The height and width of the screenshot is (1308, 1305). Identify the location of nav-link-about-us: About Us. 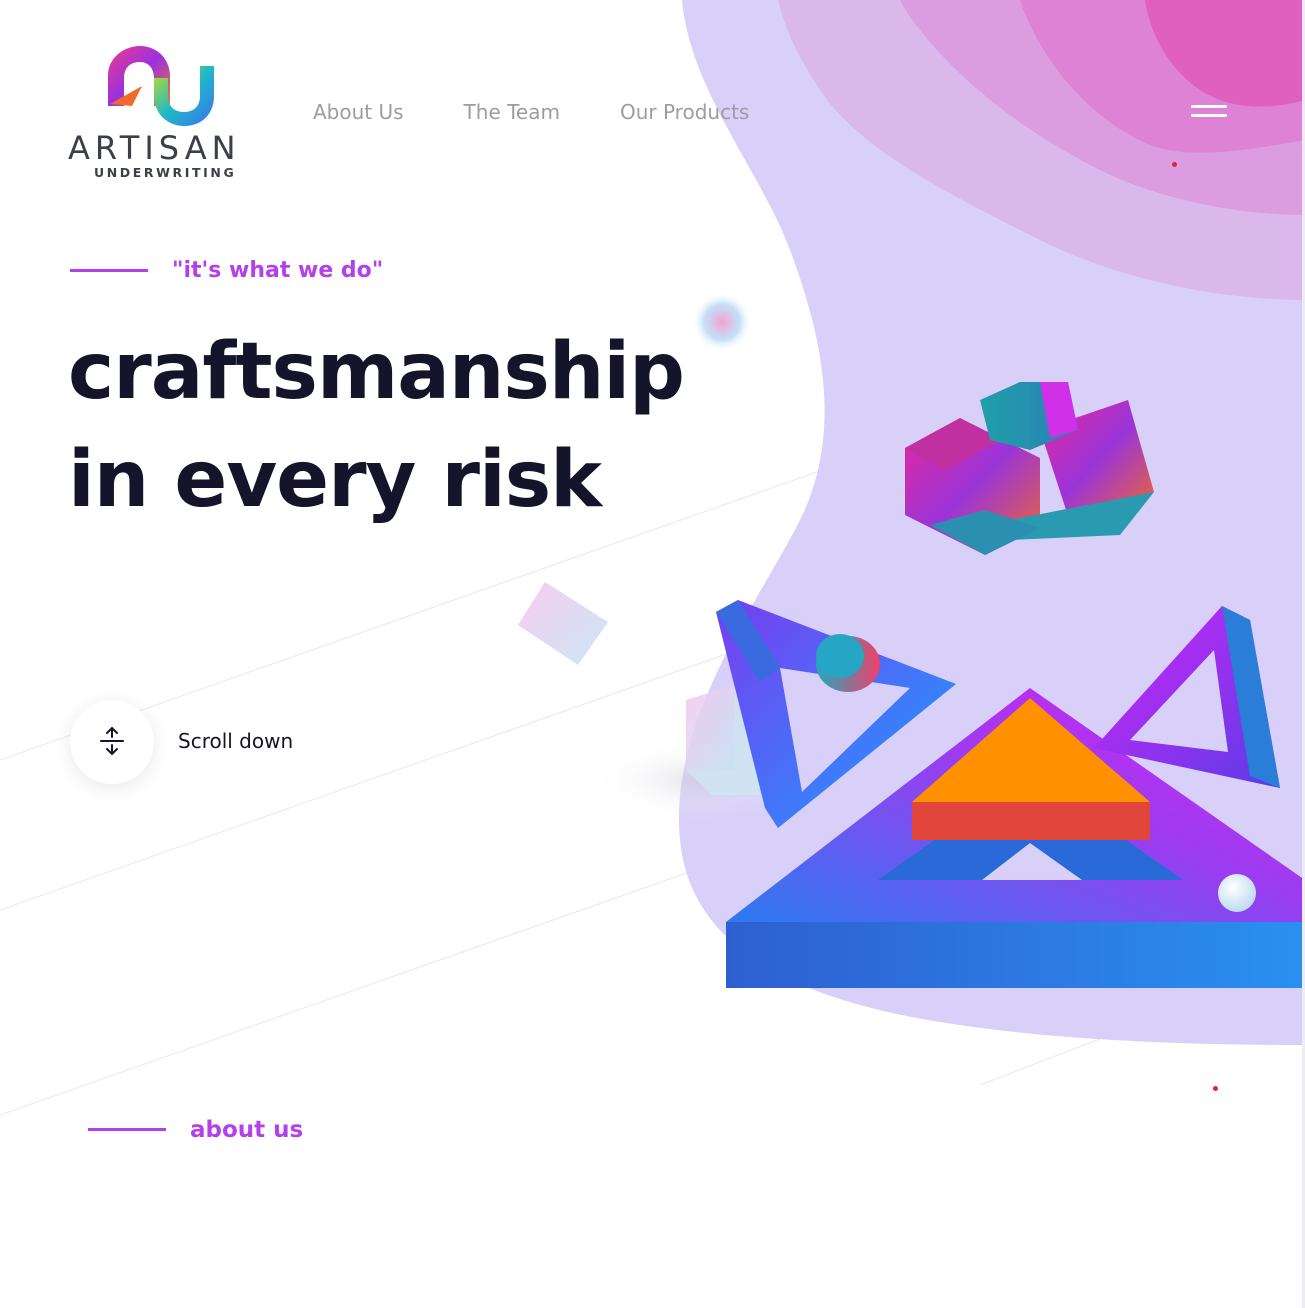
(358, 113).